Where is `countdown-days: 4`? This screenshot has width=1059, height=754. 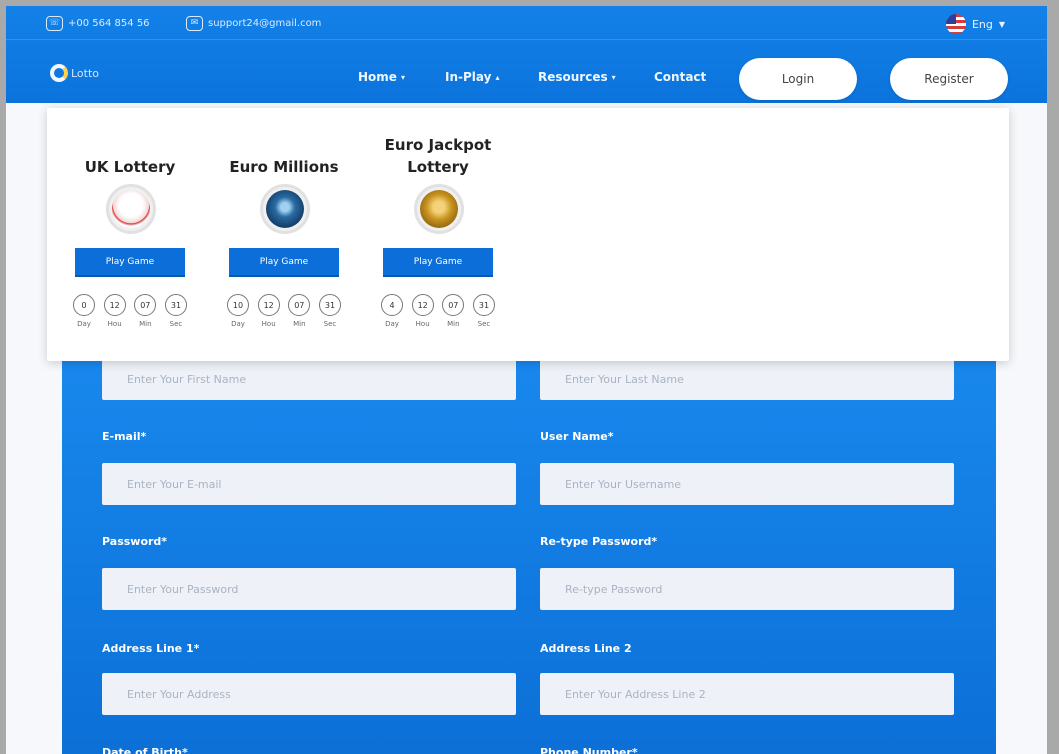
countdown-days: 4 is located at coordinates (392, 305).